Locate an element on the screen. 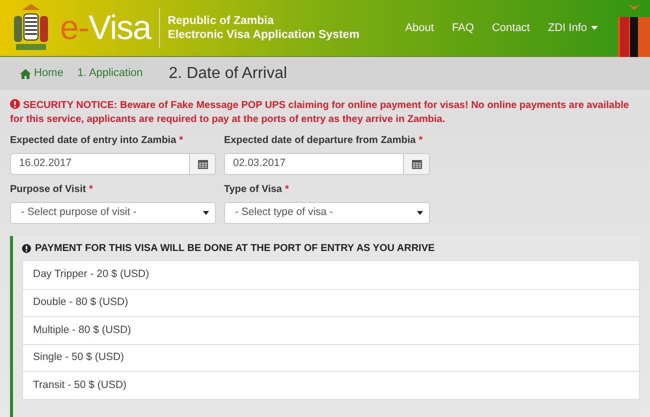  field-label: Purpose of Visit * is located at coordinates (52, 190).